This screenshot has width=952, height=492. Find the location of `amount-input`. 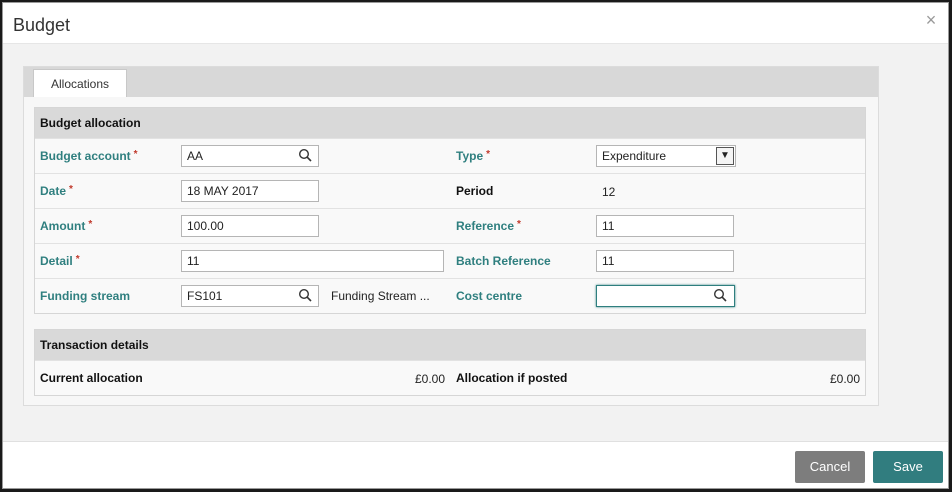

amount-input is located at coordinates (250, 226).